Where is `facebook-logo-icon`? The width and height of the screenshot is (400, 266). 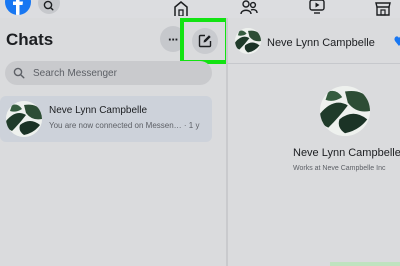 facebook-logo-icon is located at coordinates (18, 7).